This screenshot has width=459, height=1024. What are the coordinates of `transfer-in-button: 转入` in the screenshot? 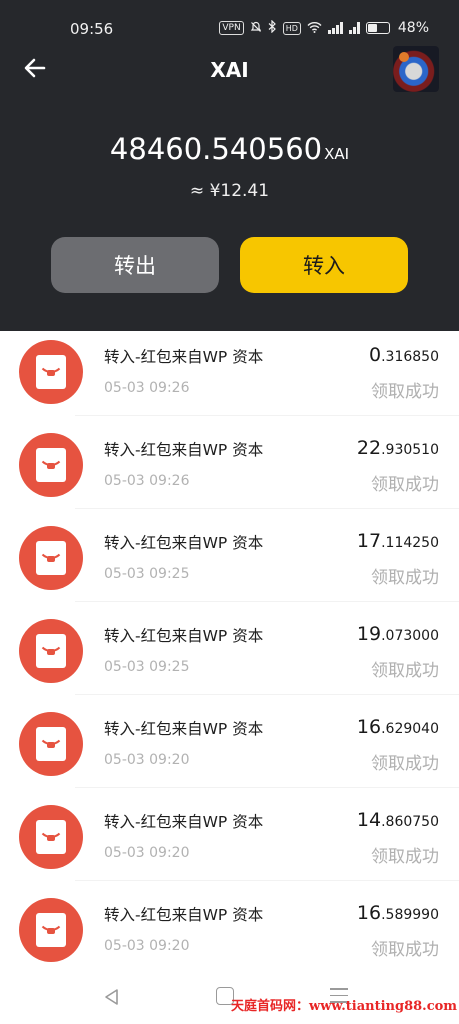 It's located at (324, 265).